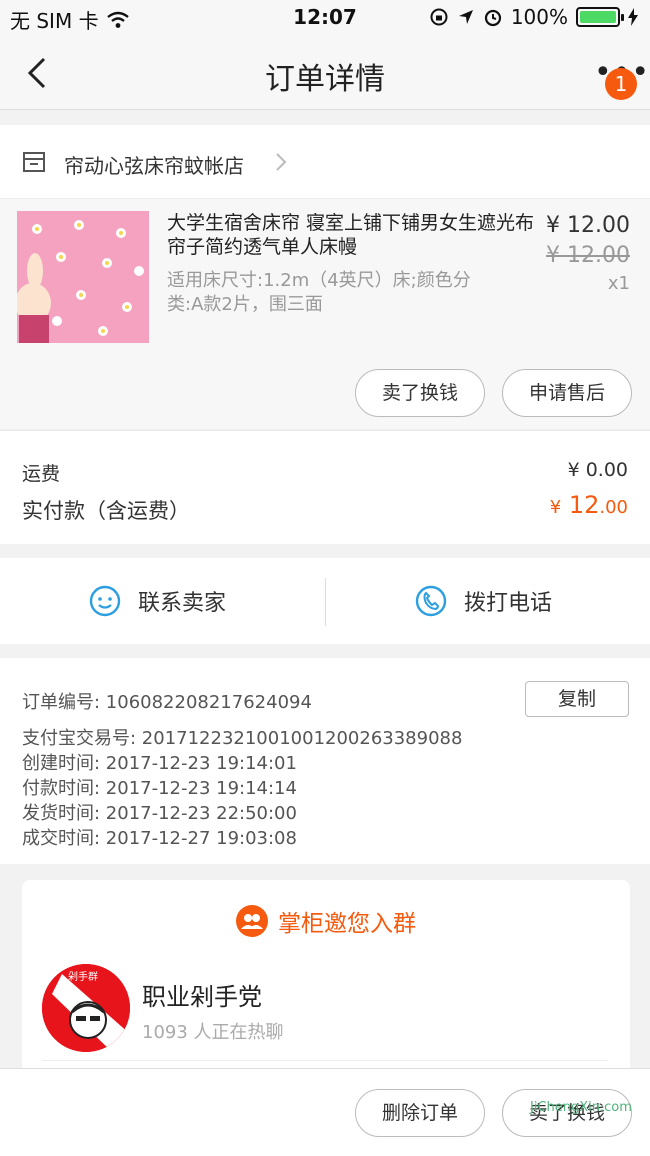  Describe the element at coordinates (618, 283) in the screenshot. I see `product-quantity: x1` at that location.